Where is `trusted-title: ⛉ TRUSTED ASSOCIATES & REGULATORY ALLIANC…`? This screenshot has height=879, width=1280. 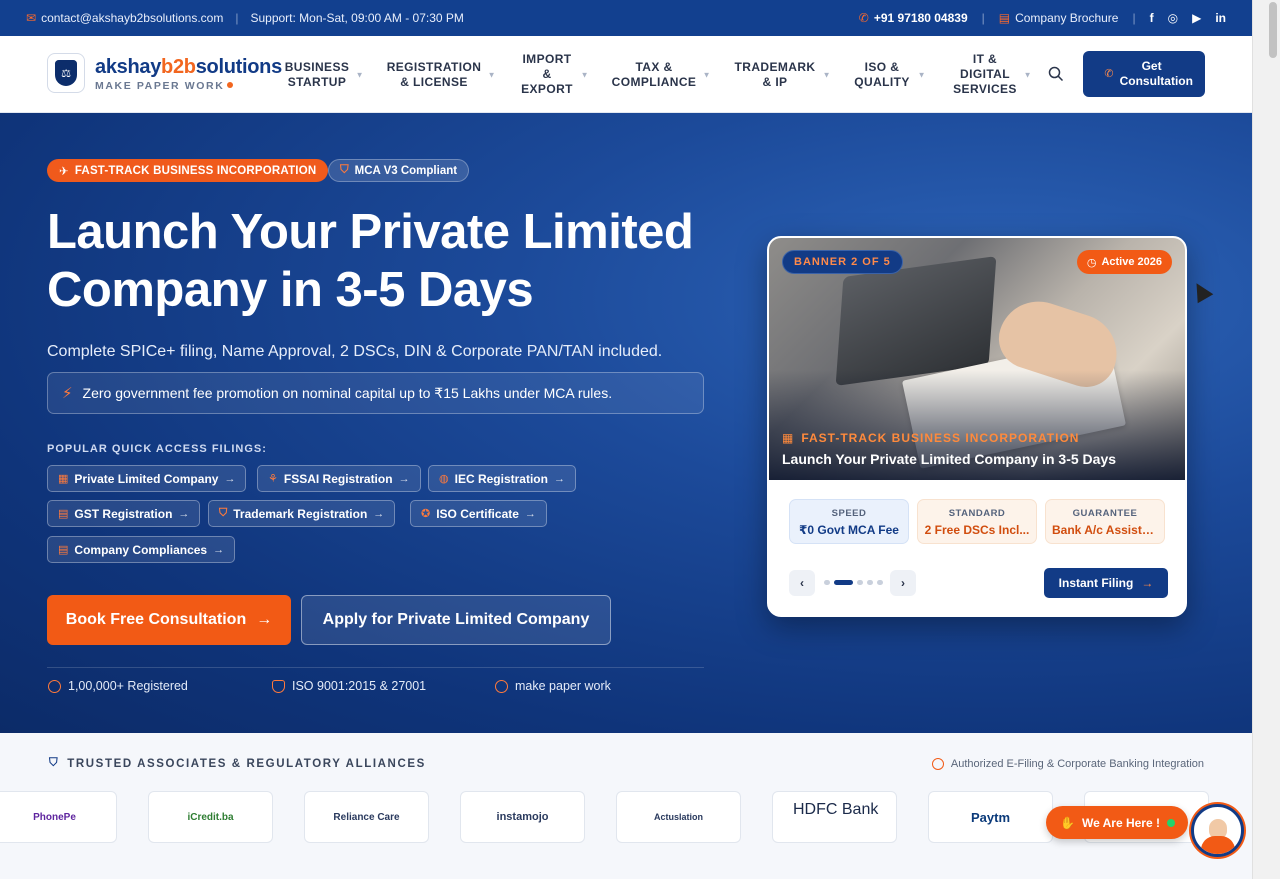 trusted-title: ⛉ TRUSTED ASSOCIATES & REGULATORY ALLIANC… is located at coordinates (237, 763).